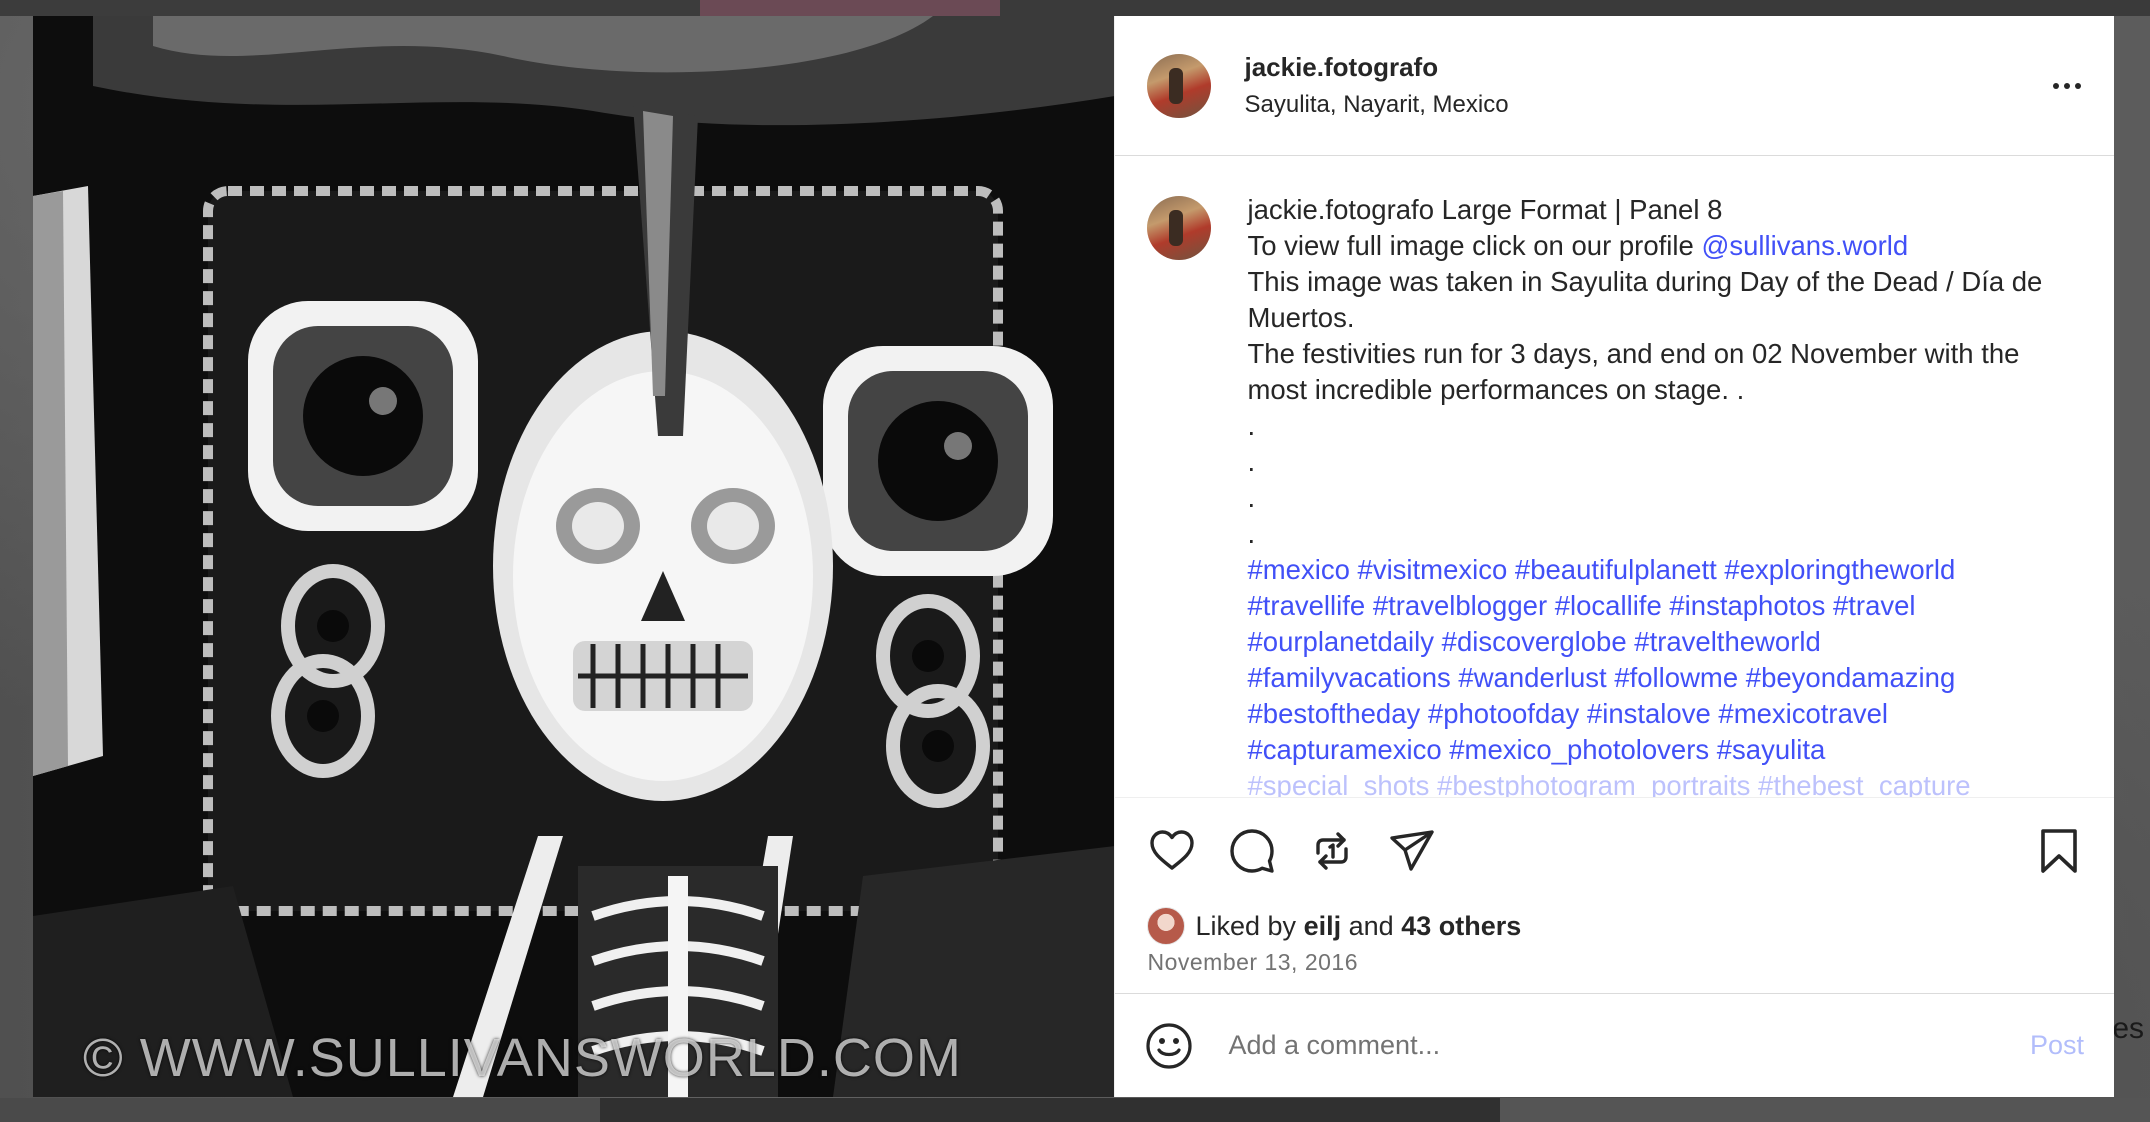 This screenshot has width=2150, height=1122. Describe the element at coordinates (1166, 926) in the screenshot. I see `liker-avatar` at that location.